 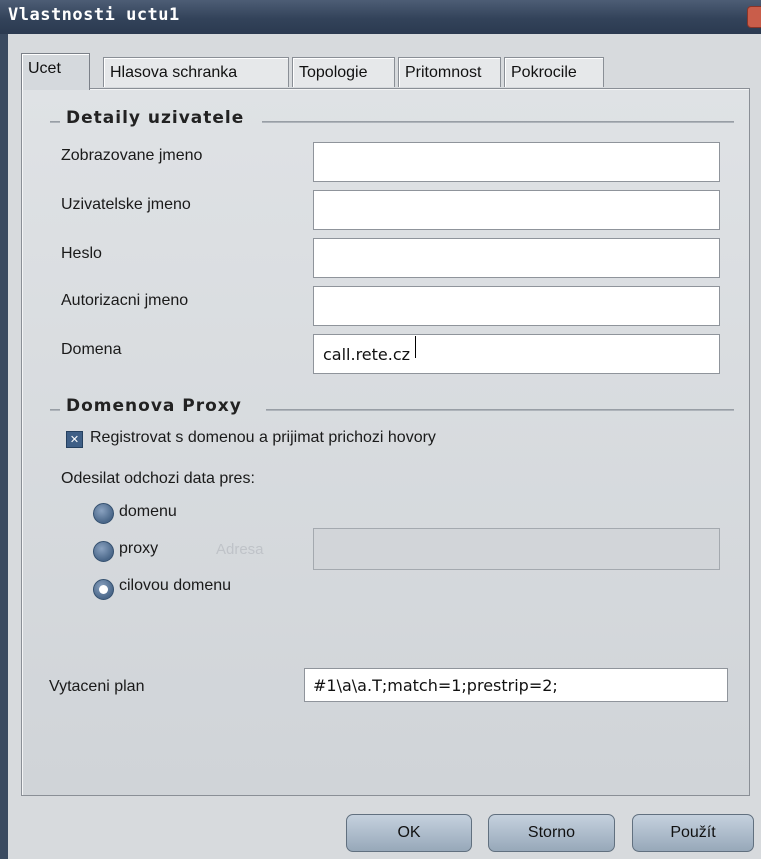 What do you see at coordinates (158, 478) in the screenshot?
I see `send-via-label: Odesilat odchozi data pres:` at bounding box center [158, 478].